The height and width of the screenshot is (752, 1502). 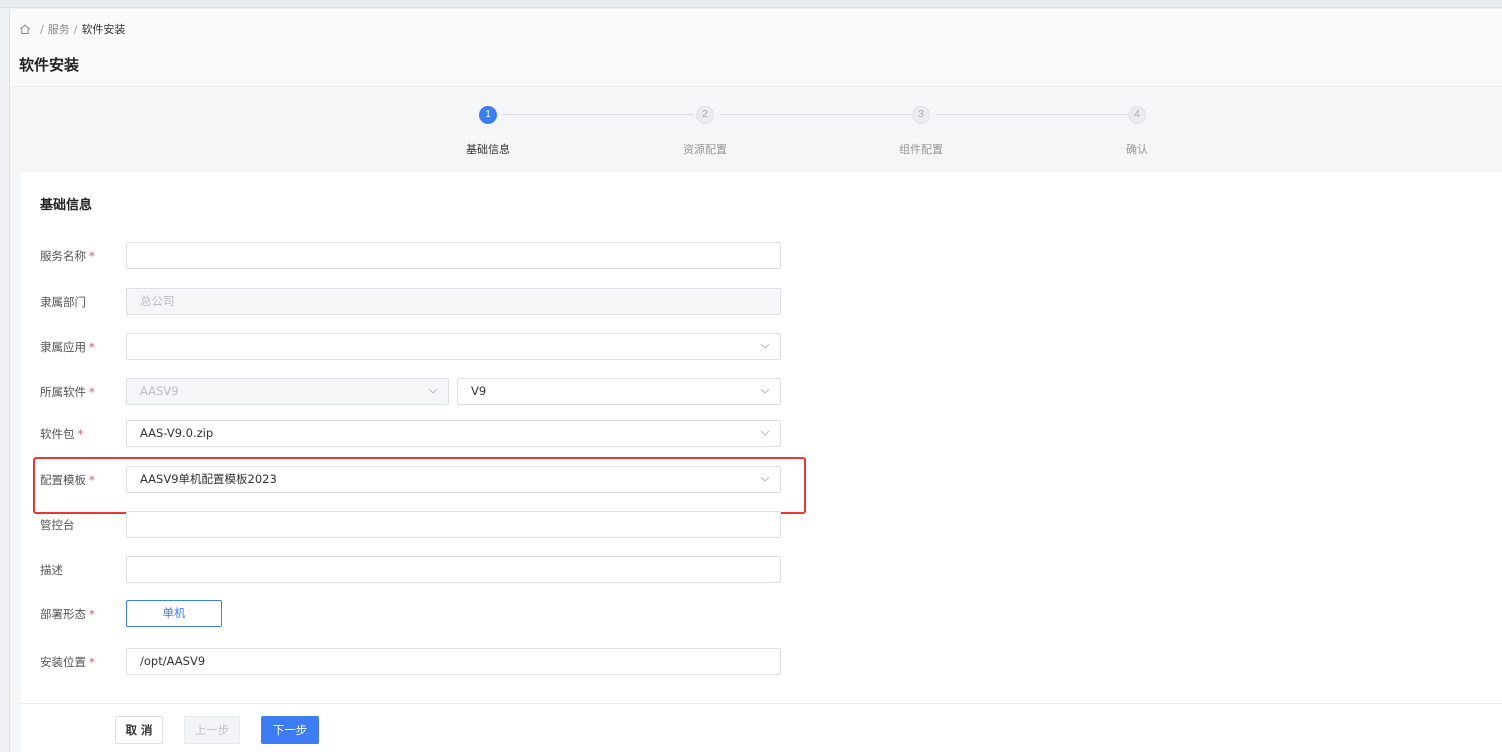 I want to click on field-label: 部署形态 *, so click(x=67, y=614).